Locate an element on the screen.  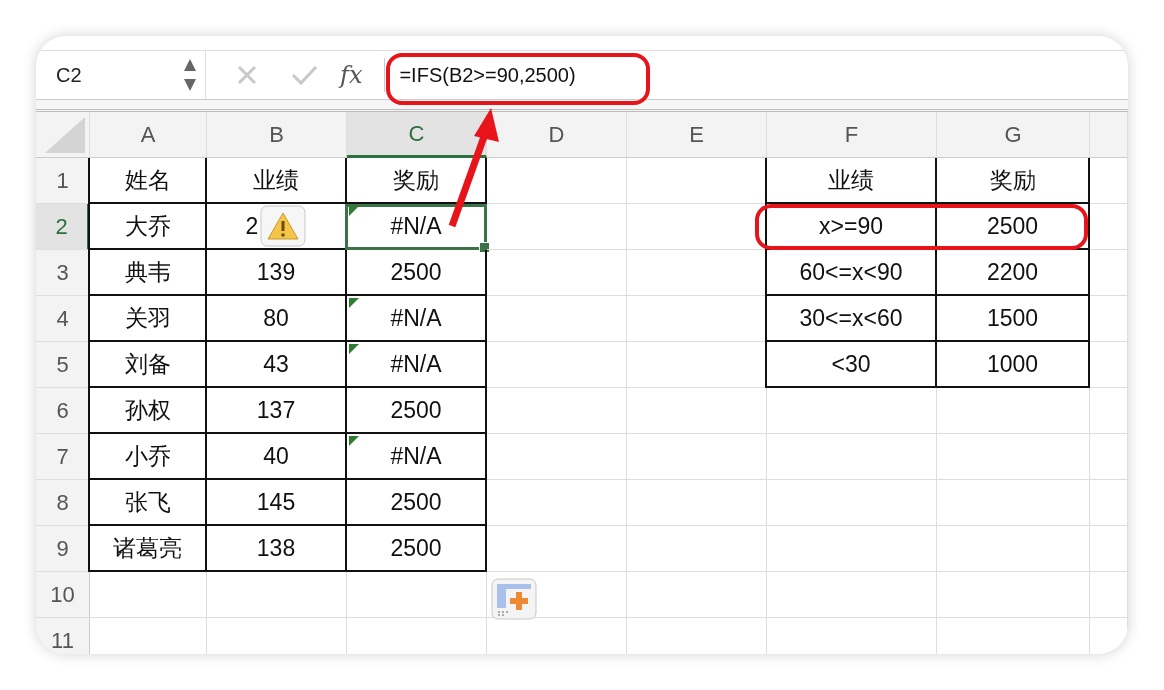
table-cell: 诸葛亮 is located at coordinates (147, 549).